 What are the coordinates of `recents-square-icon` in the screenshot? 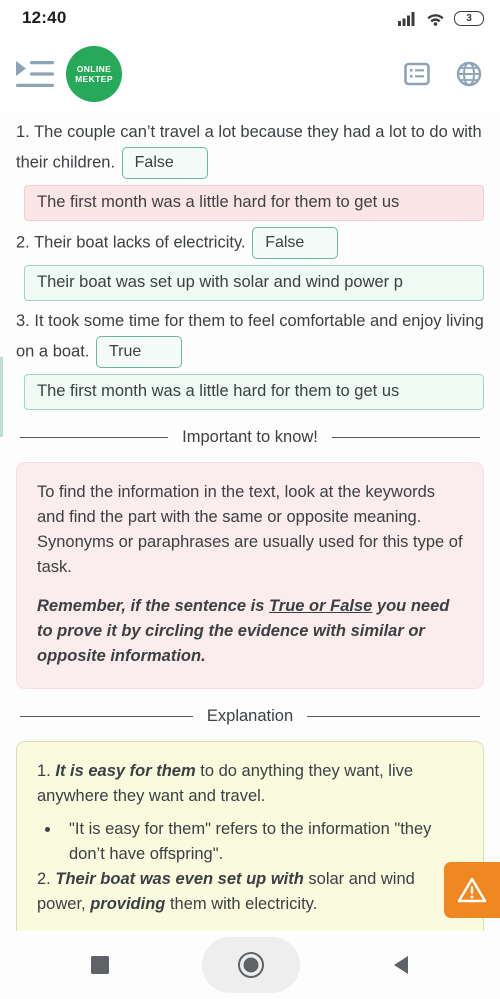 It's located at (100, 965).